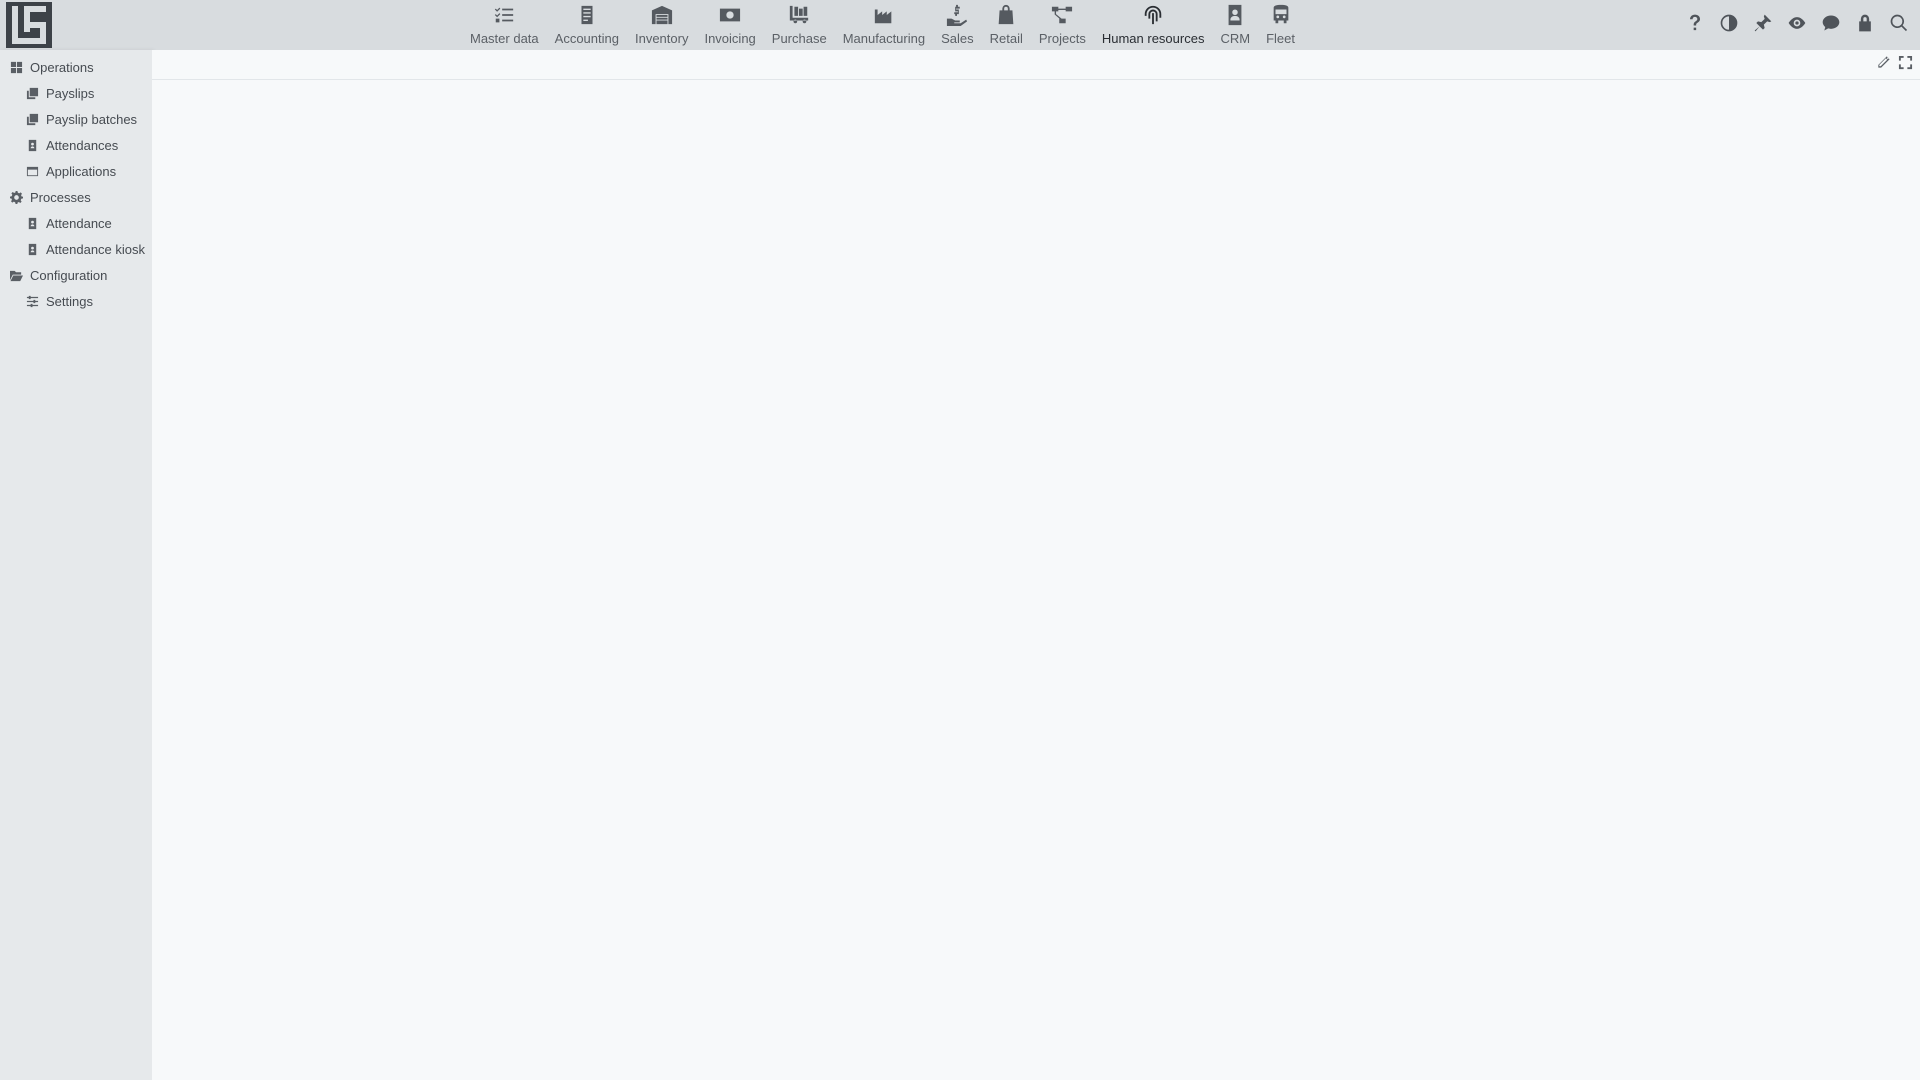 This screenshot has width=1920, height=1080. Describe the element at coordinates (60, 197) in the screenshot. I see `sidebar-group-label: Processes` at that location.